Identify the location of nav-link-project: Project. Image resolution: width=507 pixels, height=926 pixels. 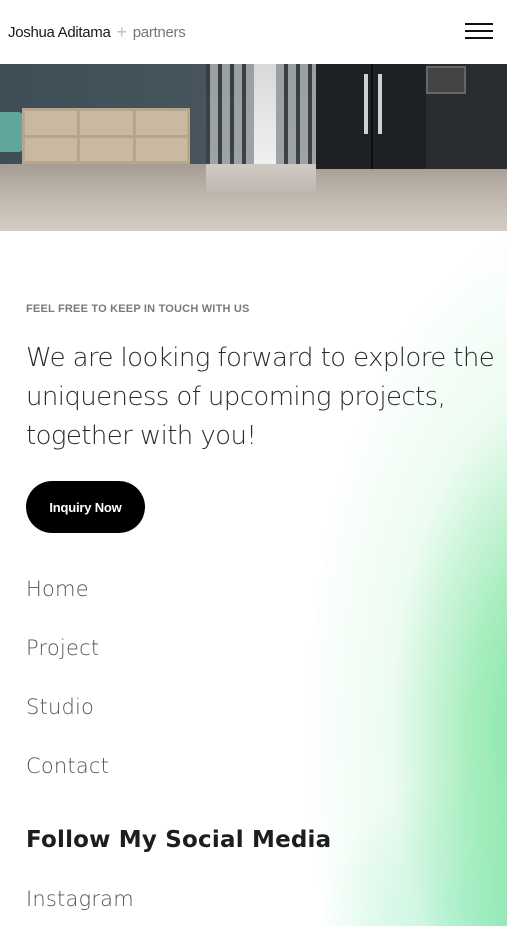
(67, 659).